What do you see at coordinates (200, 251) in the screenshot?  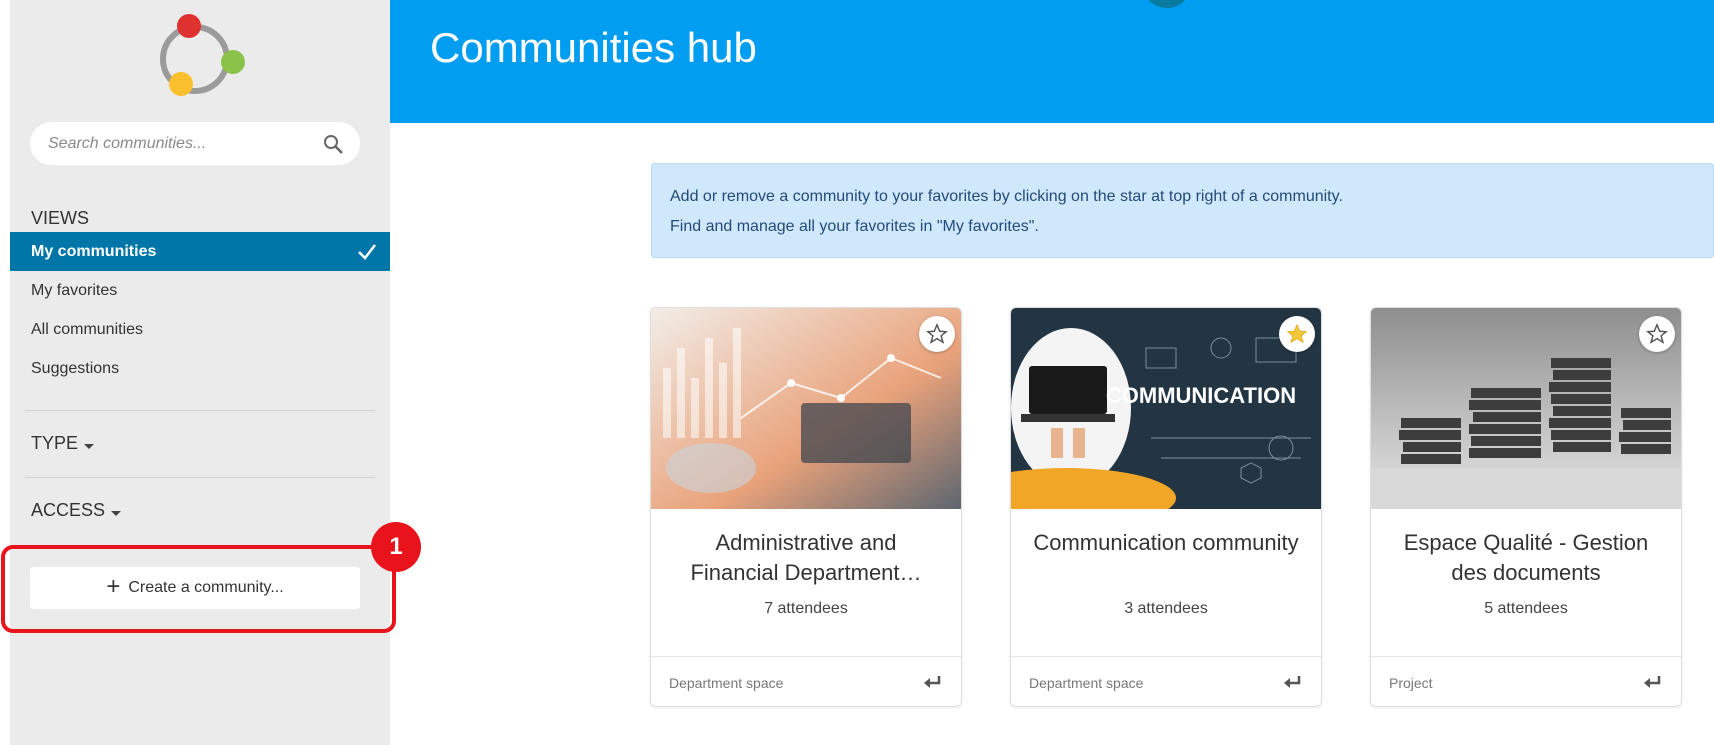 I see `sidebar-item-my-communities: My communities` at bounding box center [200, 251].